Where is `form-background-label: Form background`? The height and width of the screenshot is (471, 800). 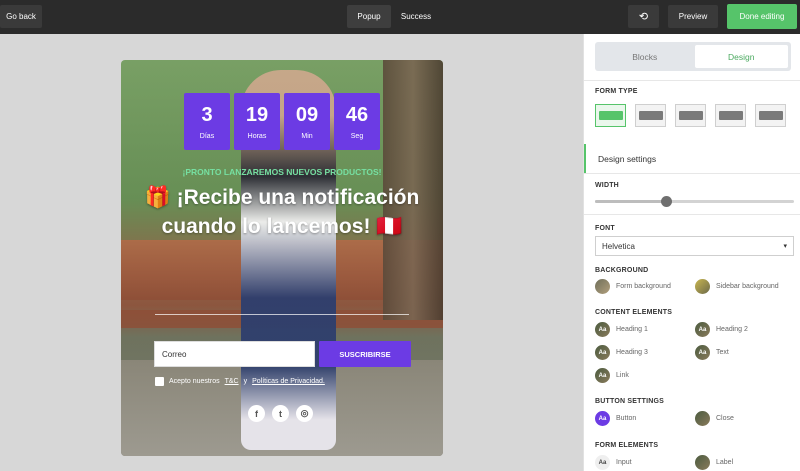
form-background-label: Form background is located at coordinates (643, 286).